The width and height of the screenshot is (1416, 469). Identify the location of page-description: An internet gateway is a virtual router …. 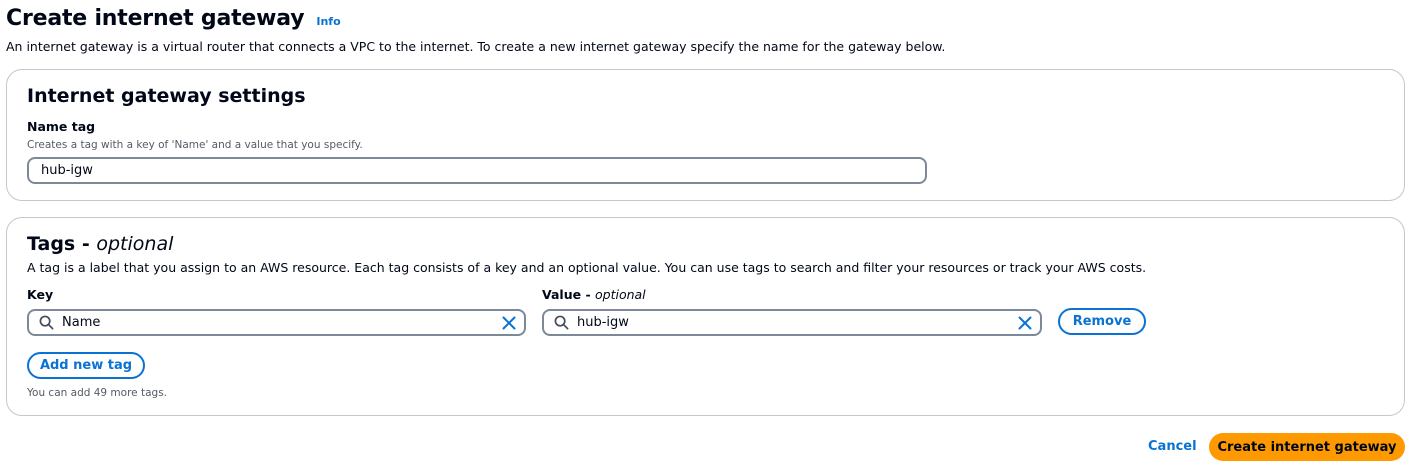
(476, 46).